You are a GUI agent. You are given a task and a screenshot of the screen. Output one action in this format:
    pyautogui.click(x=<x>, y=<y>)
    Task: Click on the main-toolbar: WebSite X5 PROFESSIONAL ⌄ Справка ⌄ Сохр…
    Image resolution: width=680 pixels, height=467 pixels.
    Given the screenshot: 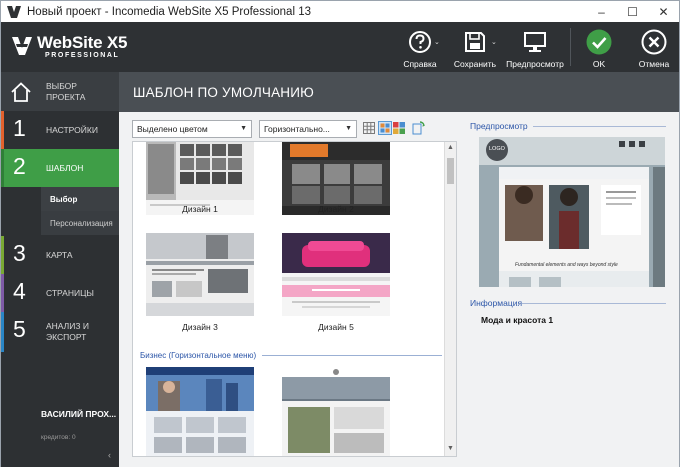 What is the action you would take?
    pyautogui.click(x=340, y=47)
    